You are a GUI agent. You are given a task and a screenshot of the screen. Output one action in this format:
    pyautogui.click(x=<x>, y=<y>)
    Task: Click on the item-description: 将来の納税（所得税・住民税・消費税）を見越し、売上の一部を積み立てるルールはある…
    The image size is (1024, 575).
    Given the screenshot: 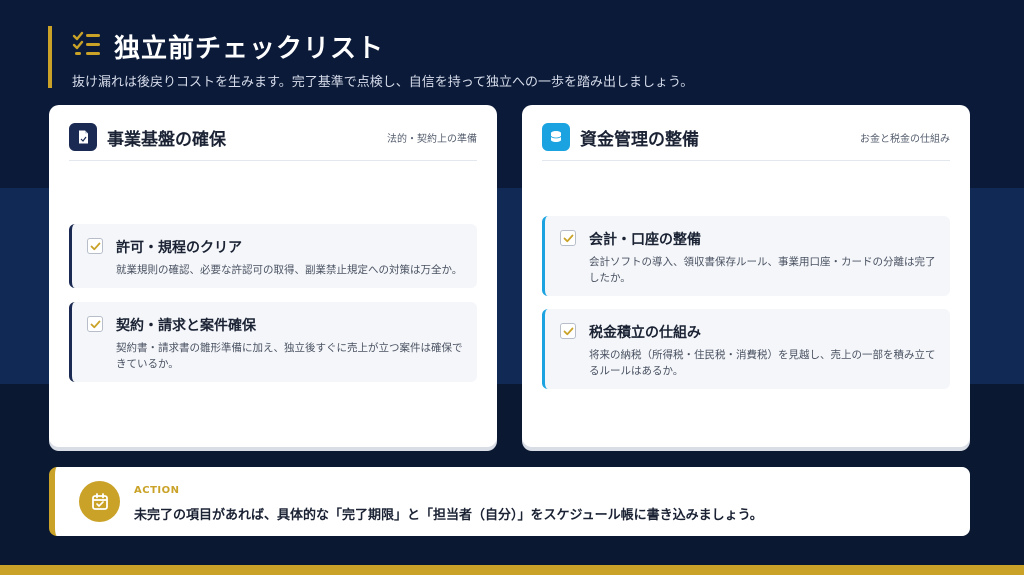 What is the action you would take?
    pyautogui.click(x=762, y=363)
    